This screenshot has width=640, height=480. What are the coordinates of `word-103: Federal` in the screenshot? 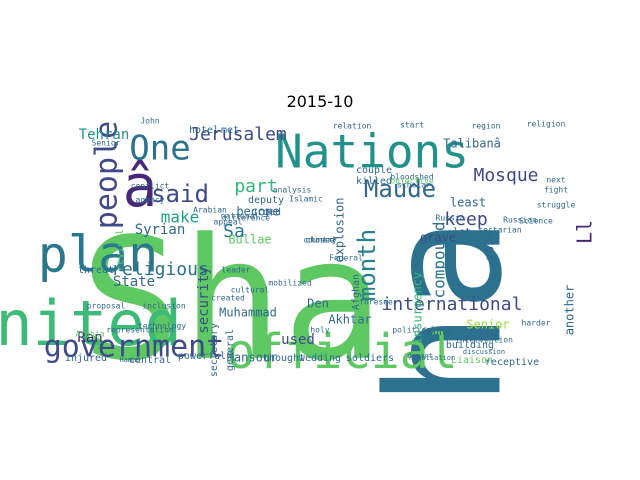 It's located at (346, 258).